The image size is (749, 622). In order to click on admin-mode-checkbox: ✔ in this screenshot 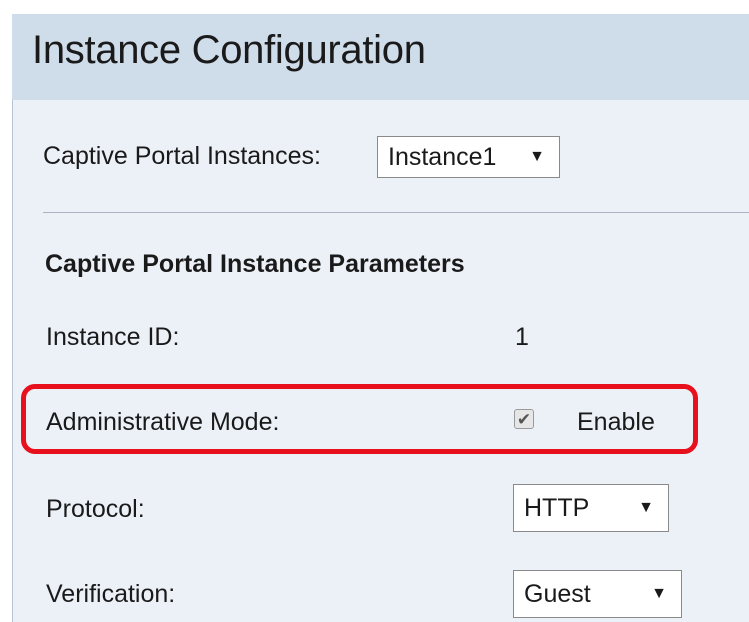, I will do `click(524, 419)`.